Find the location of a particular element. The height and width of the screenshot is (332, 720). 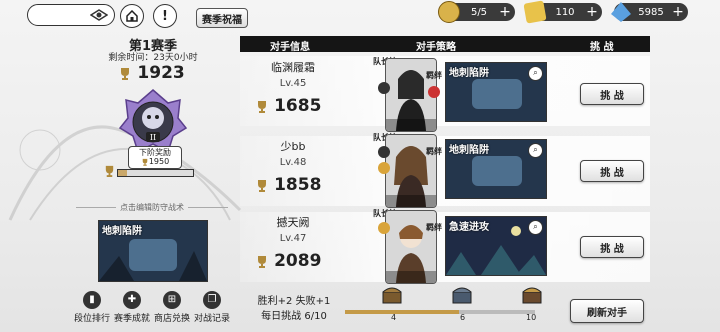

milestone-label: 10 is located at coordinates (531, 317).